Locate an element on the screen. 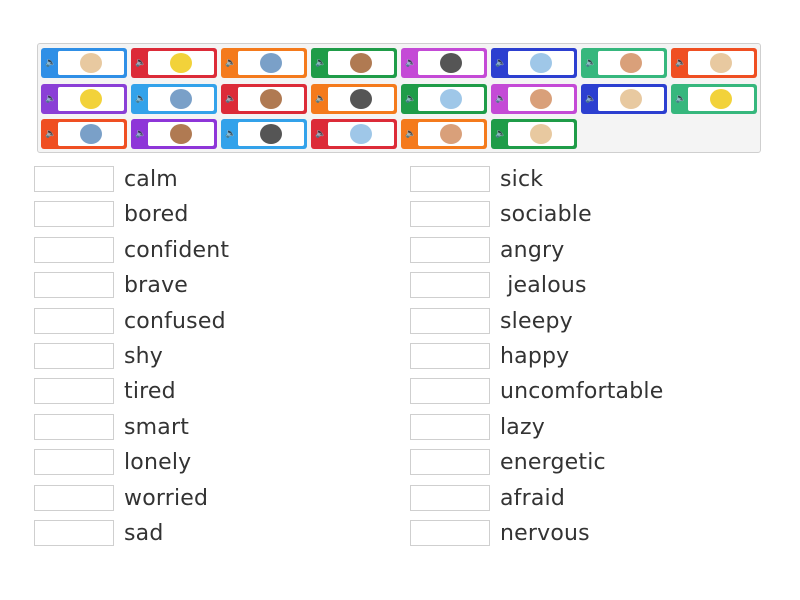 This screenshot has height=600, width=800. right-answer-row: sleepy is located at coordinates (491, 321).